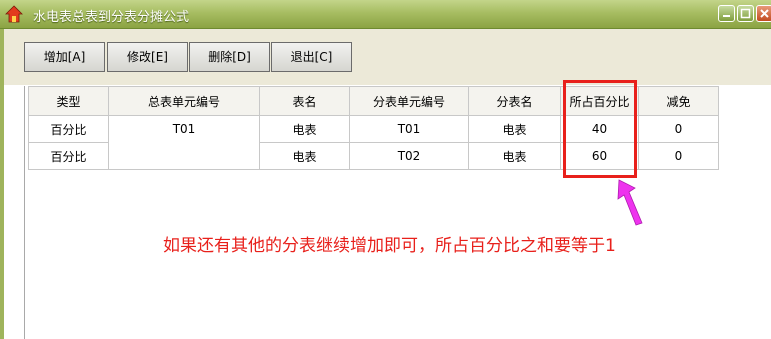  I want to click on close-button, so click(763, 13).